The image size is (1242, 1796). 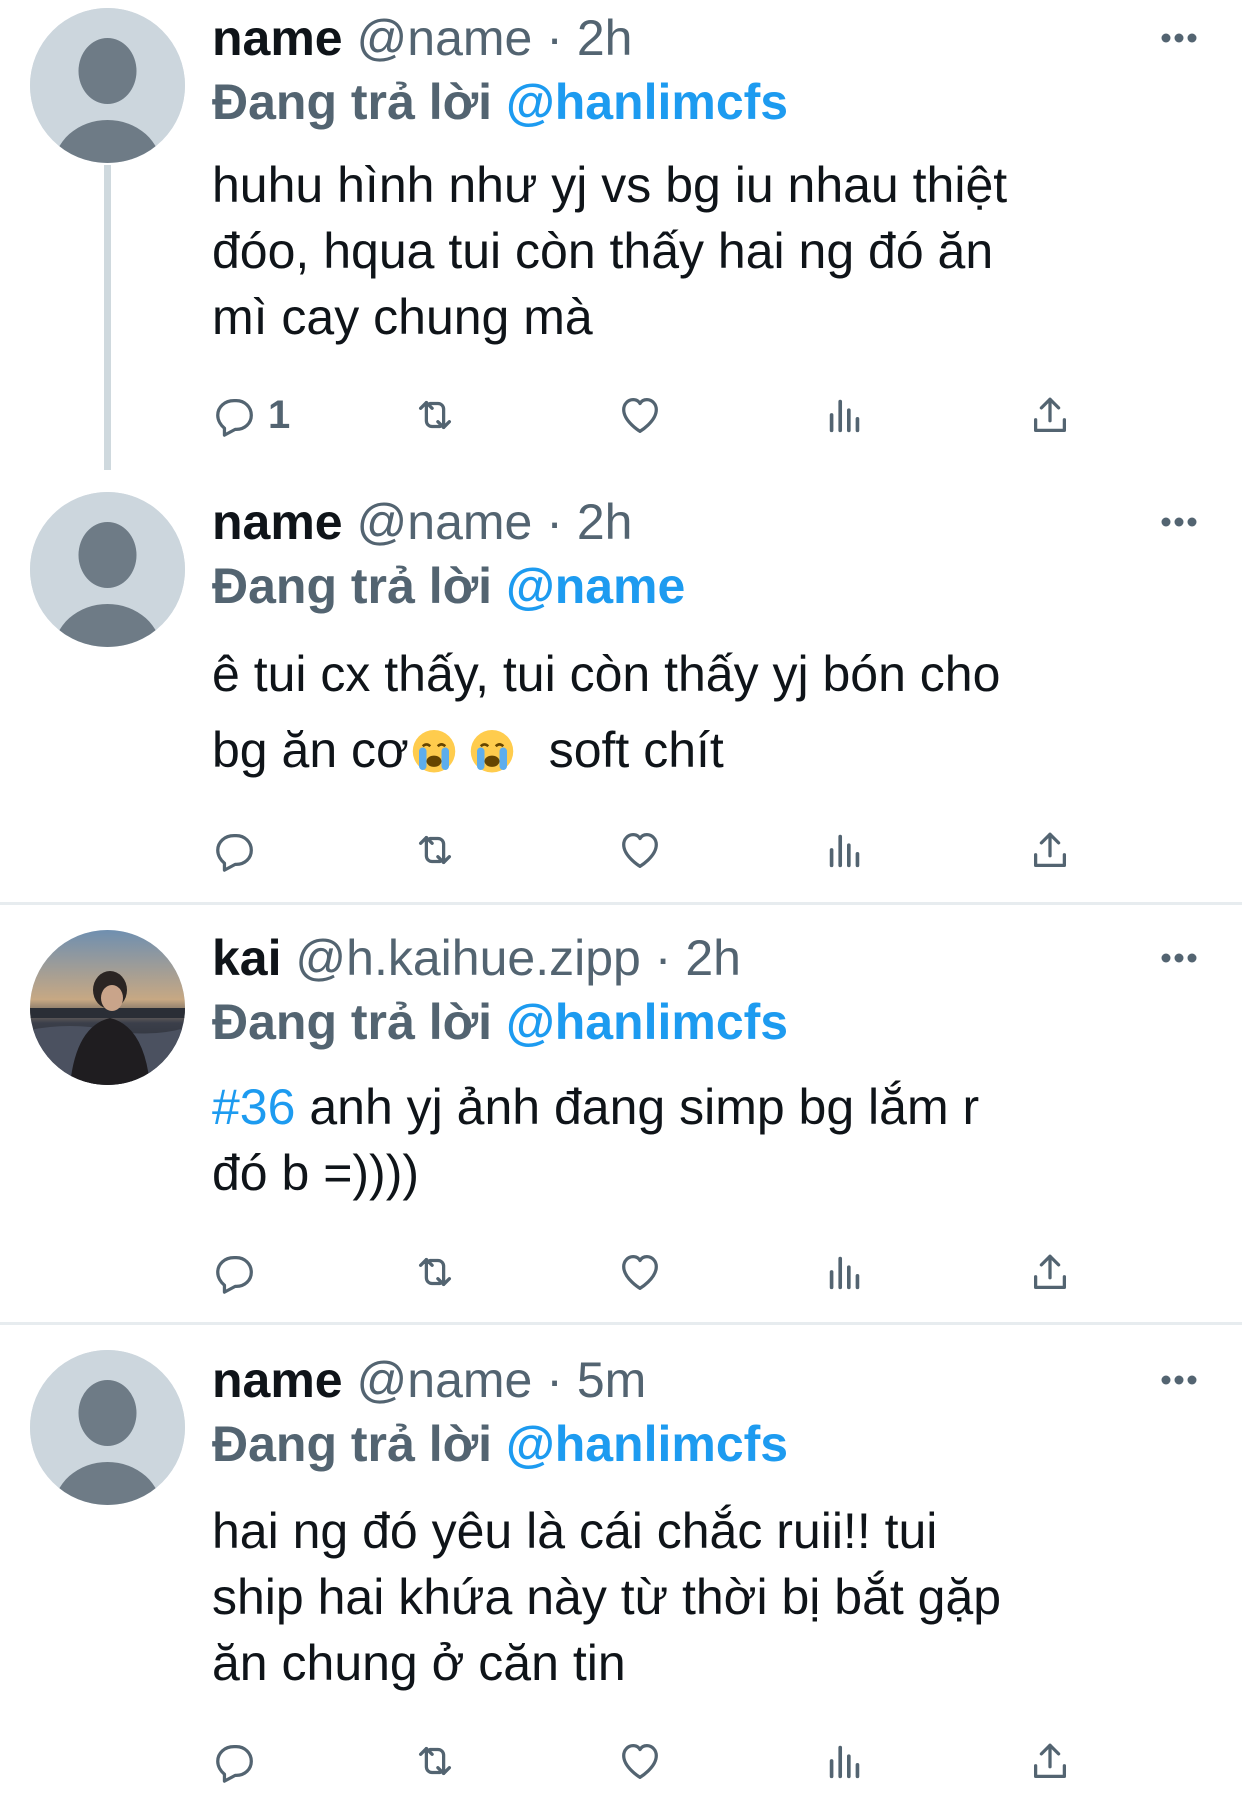 What do you see at coordinates (234, 417) in the screenshot?
I see `reply-icon` at bounding box center [234, 417].